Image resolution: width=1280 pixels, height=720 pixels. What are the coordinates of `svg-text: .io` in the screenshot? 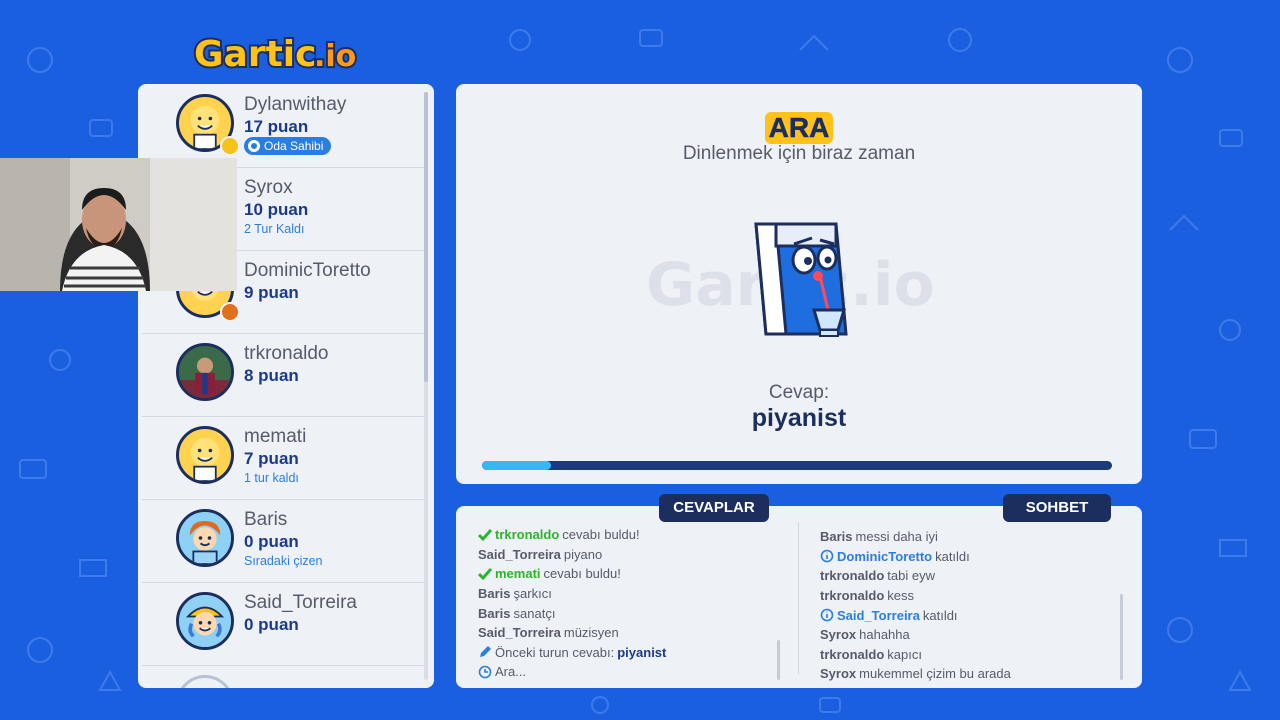 It's located at (335, 56).